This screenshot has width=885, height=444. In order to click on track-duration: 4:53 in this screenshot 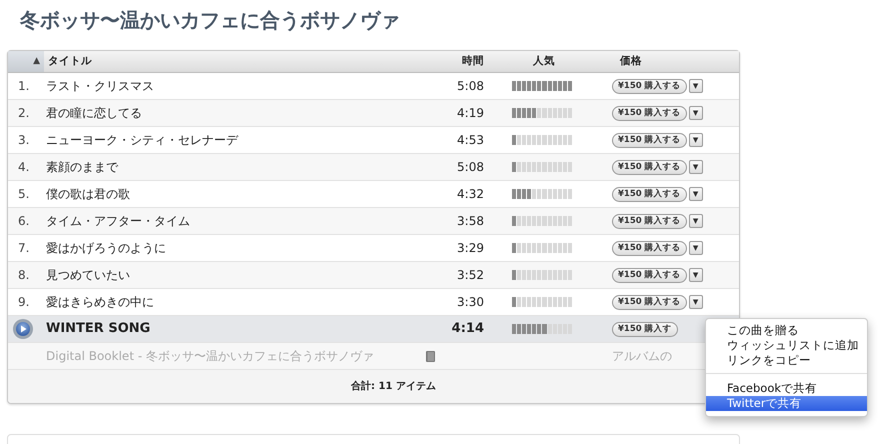, I will do `click(470, 140)`.